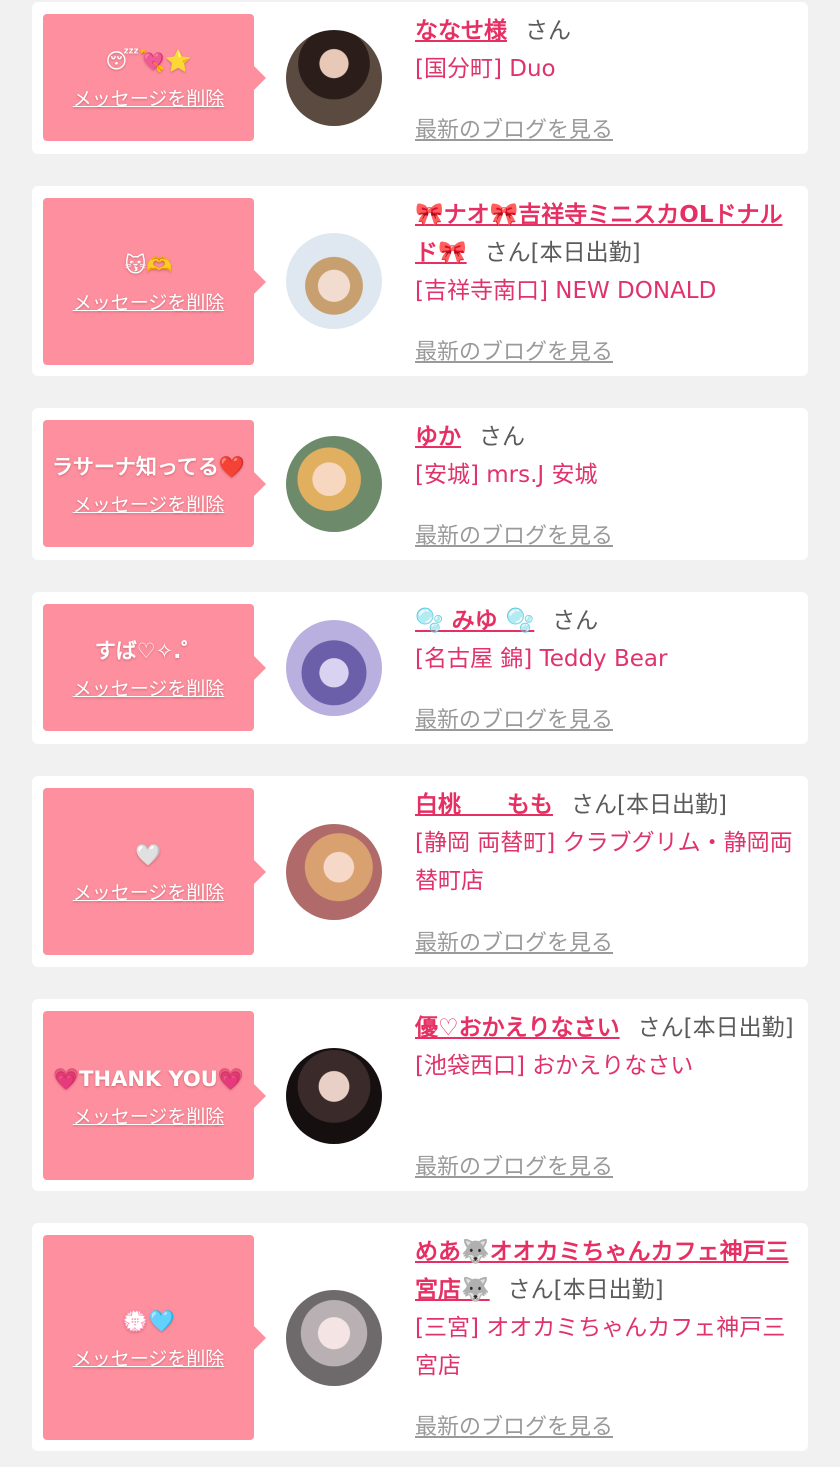 The image size is (840, 1467). What do you see at coordinates (148, 467) in the screenshot?
I see `message-text: ラサーナ知ってる❤️` at bounding box center [148, 467].